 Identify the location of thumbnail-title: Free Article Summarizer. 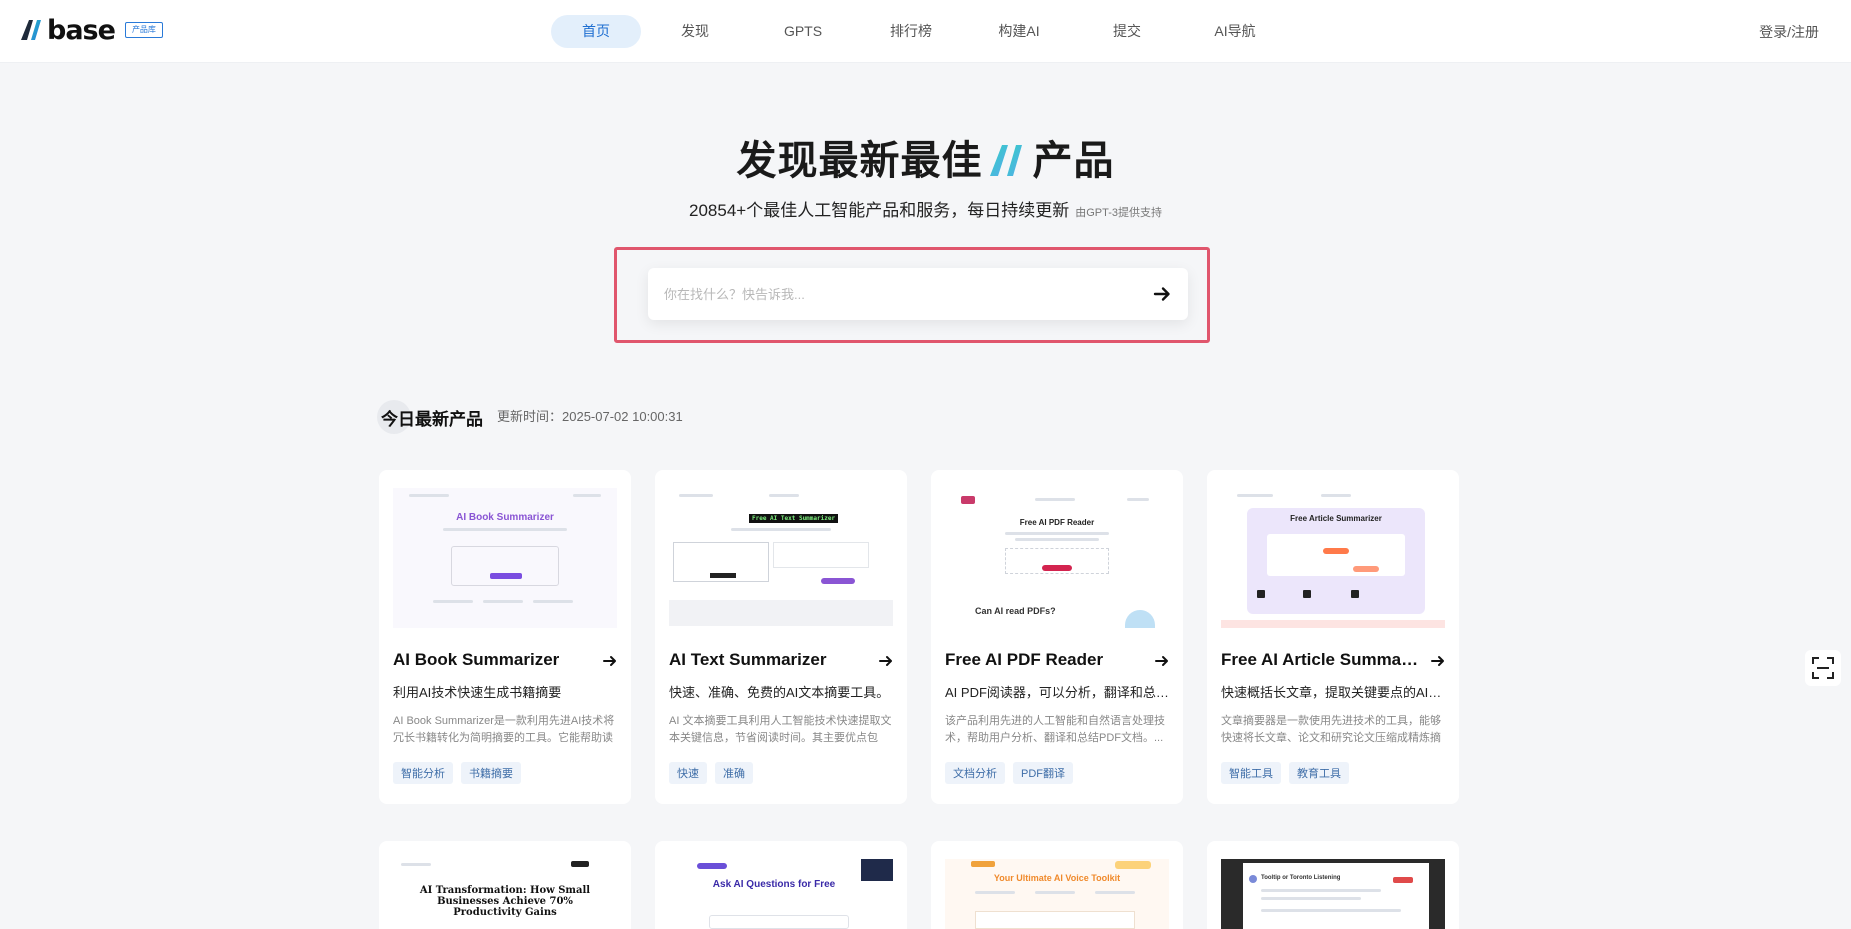
(1336, 518).